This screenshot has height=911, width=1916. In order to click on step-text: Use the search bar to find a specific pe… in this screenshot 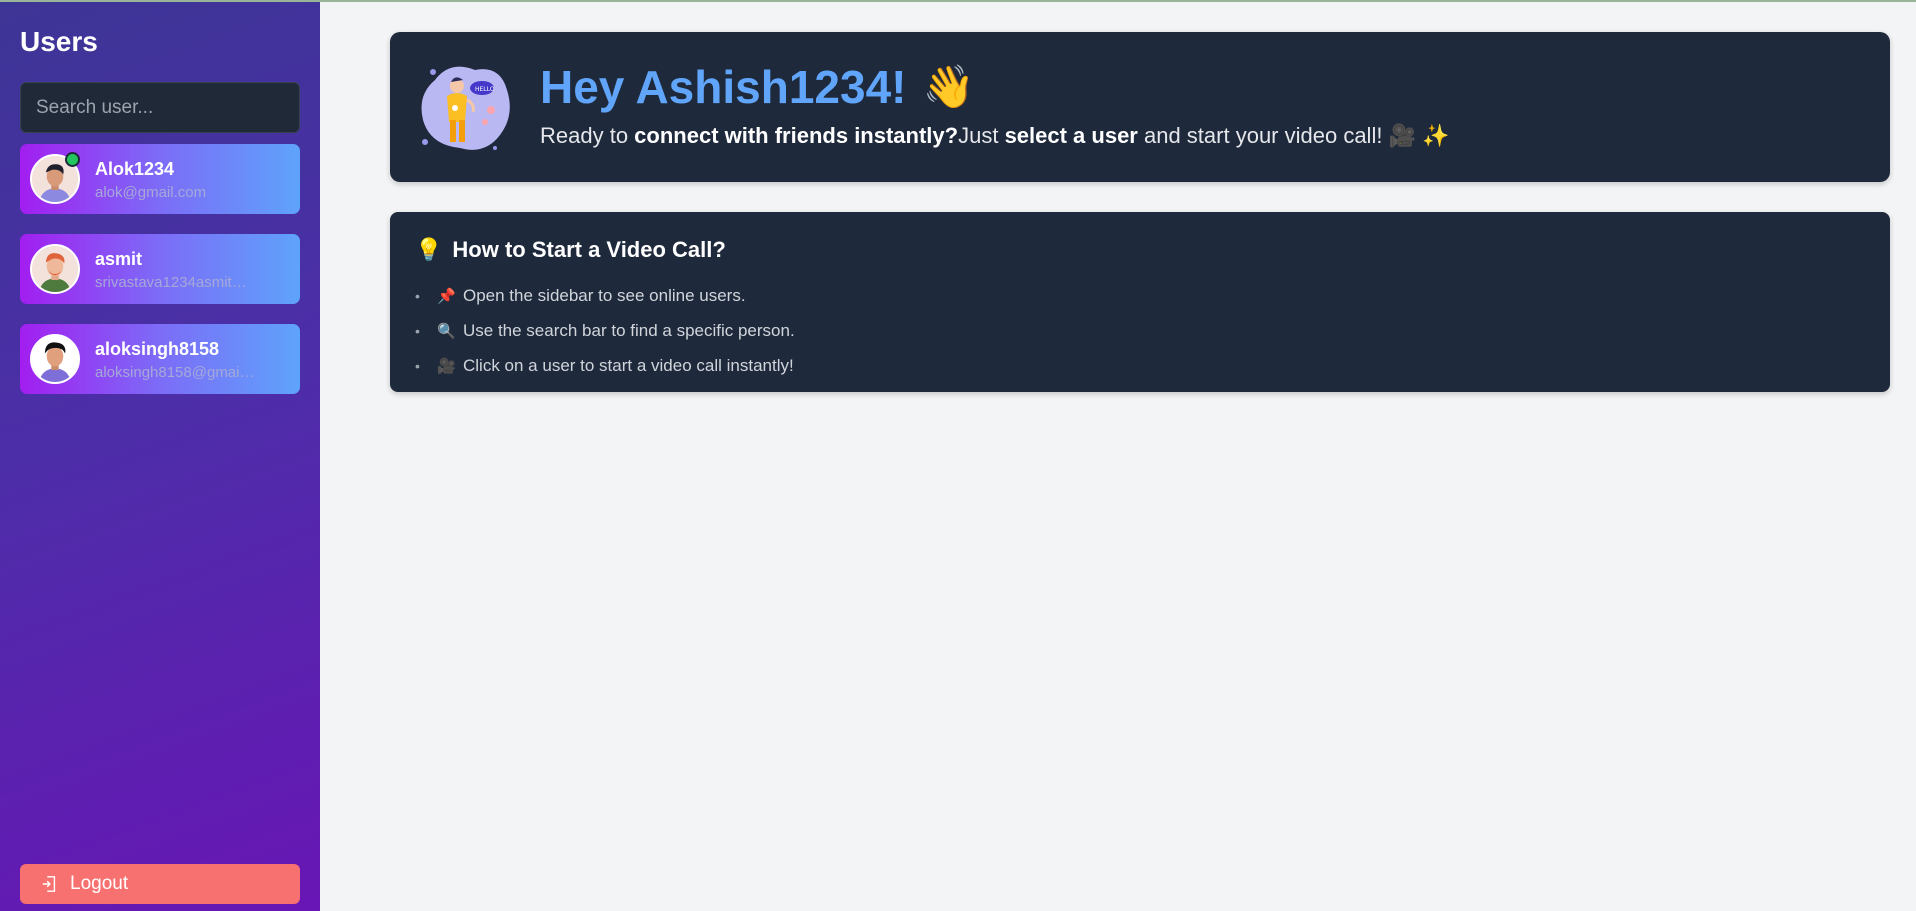, I will do `click(629, 330)`.